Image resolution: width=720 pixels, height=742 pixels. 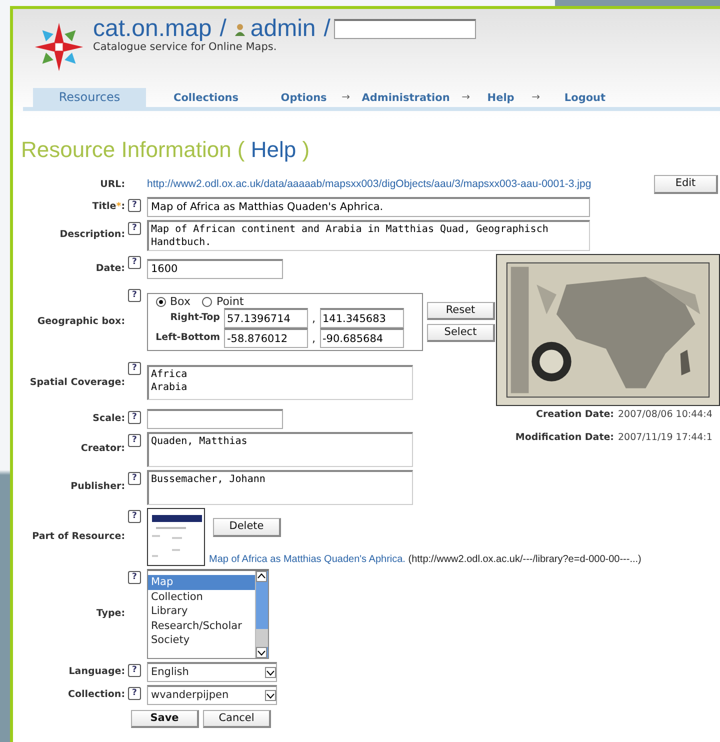 What do you see at coordinates (261, 614) in the screenshot?
I see `scrollbar` at bounding box center [261, 614].